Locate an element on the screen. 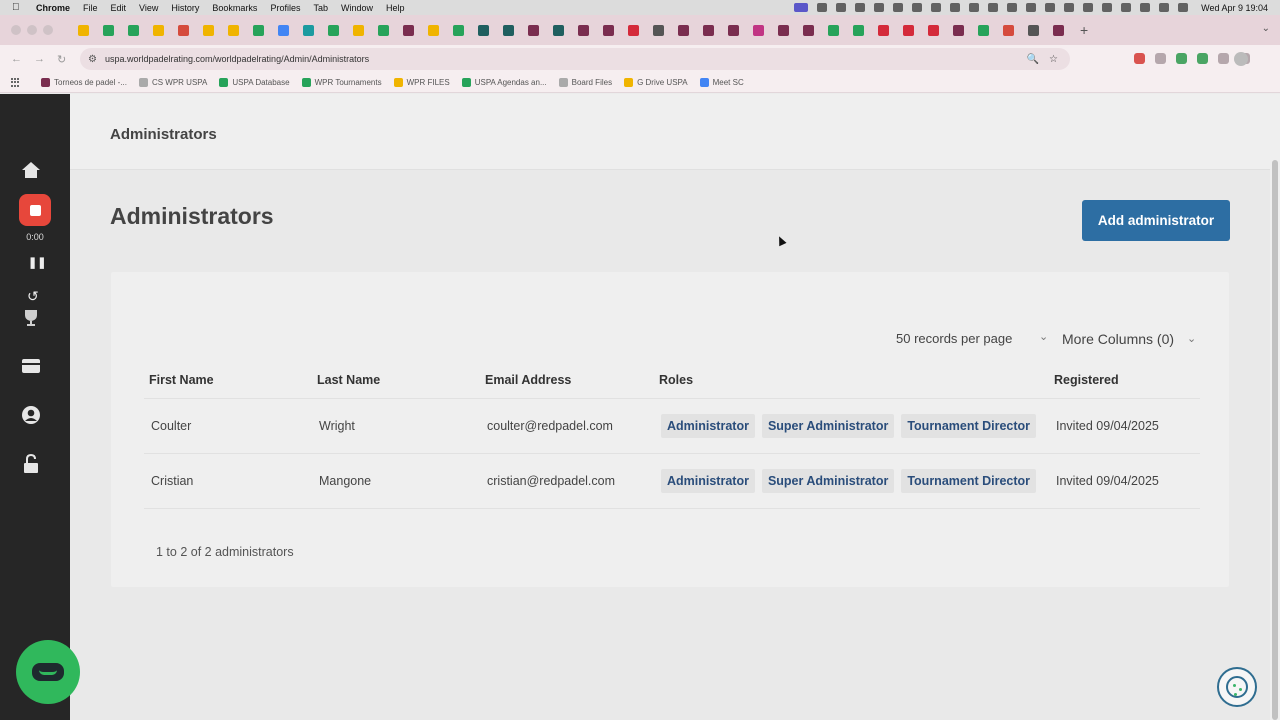  minimize-window-button is located at coordinates (32, 30).